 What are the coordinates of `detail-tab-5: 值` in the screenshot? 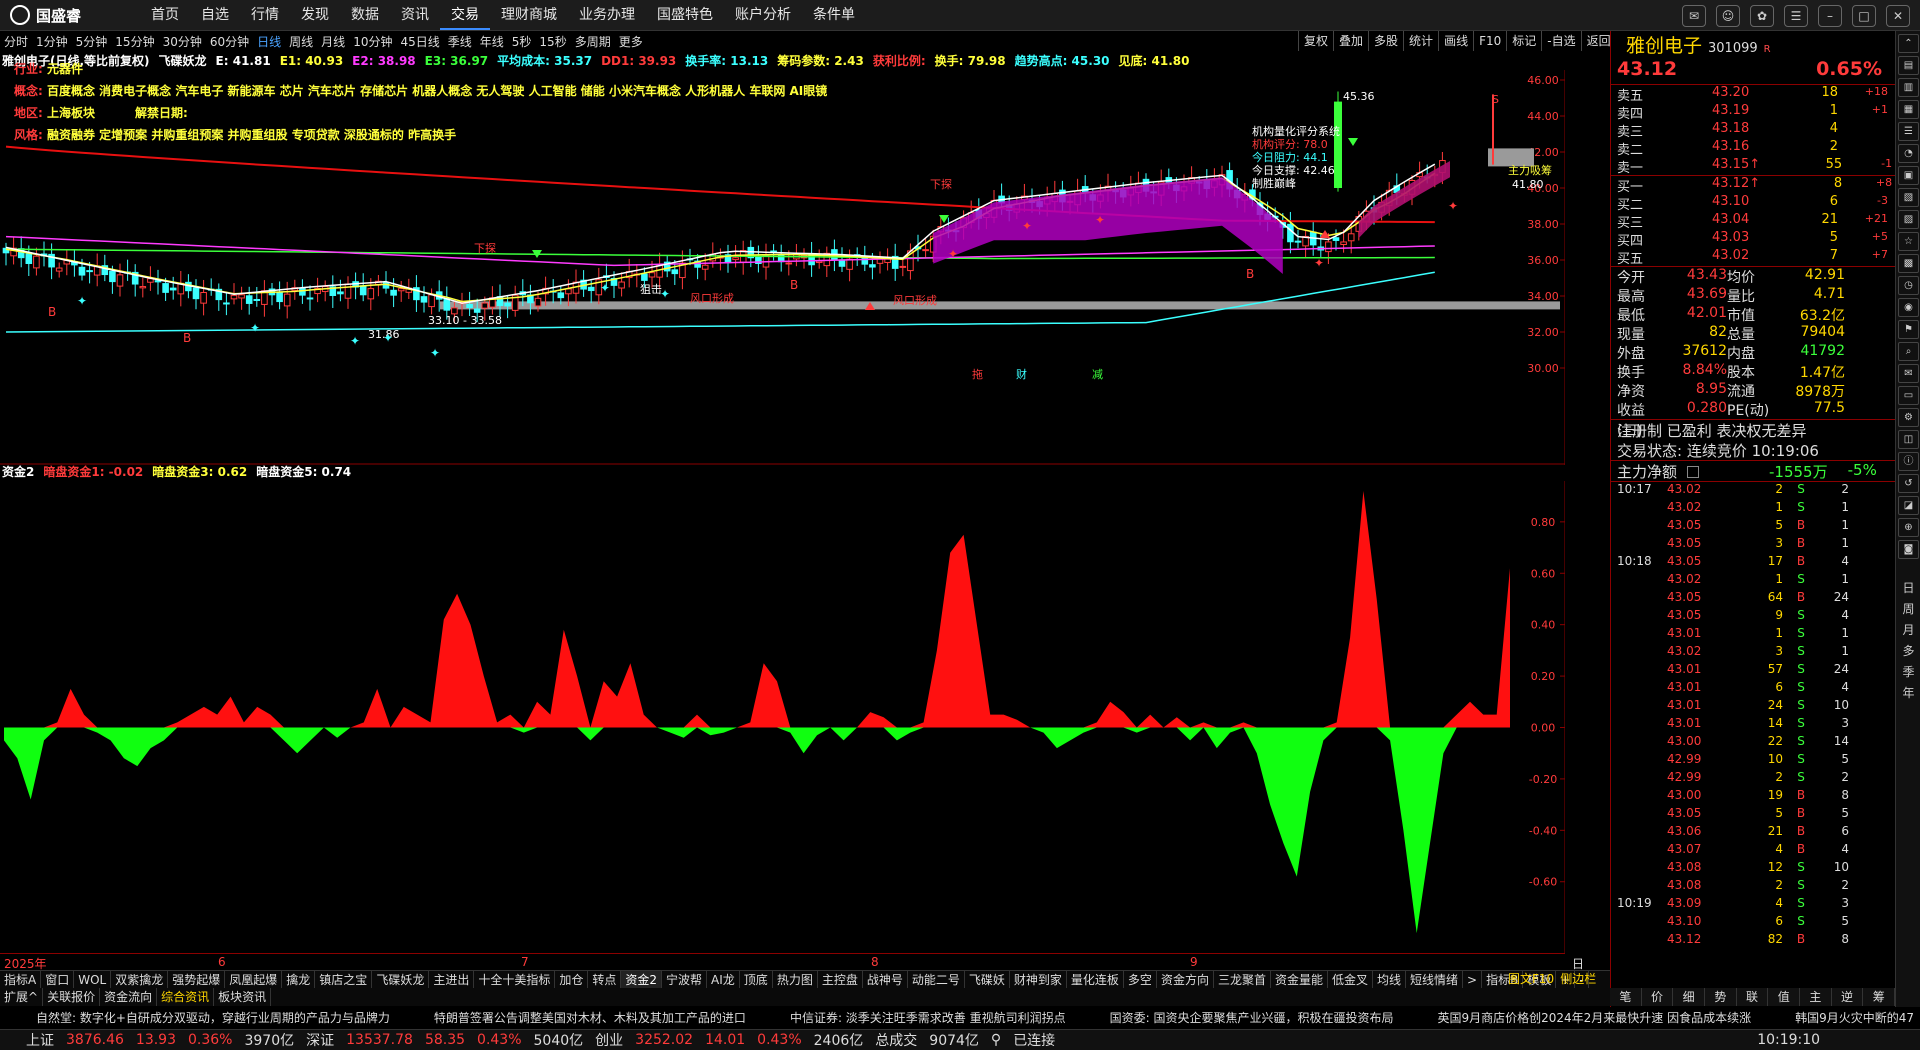 It's located at (1784, 997).